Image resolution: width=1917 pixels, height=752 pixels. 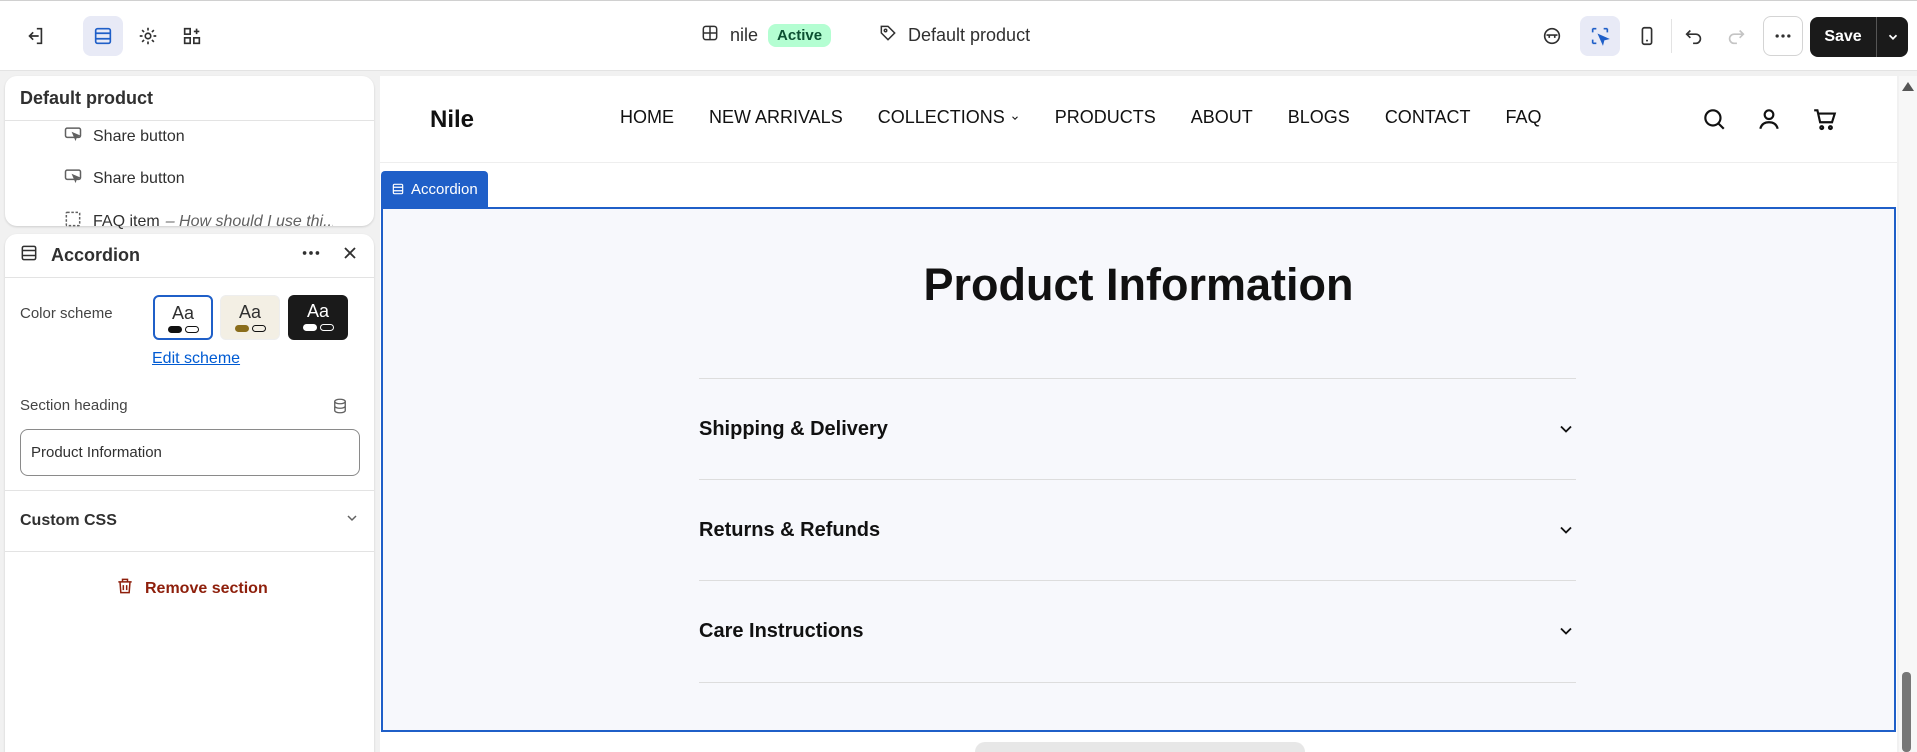 I want to click on top-bar: nile Active Default product Save, so click(x=958, y=35).